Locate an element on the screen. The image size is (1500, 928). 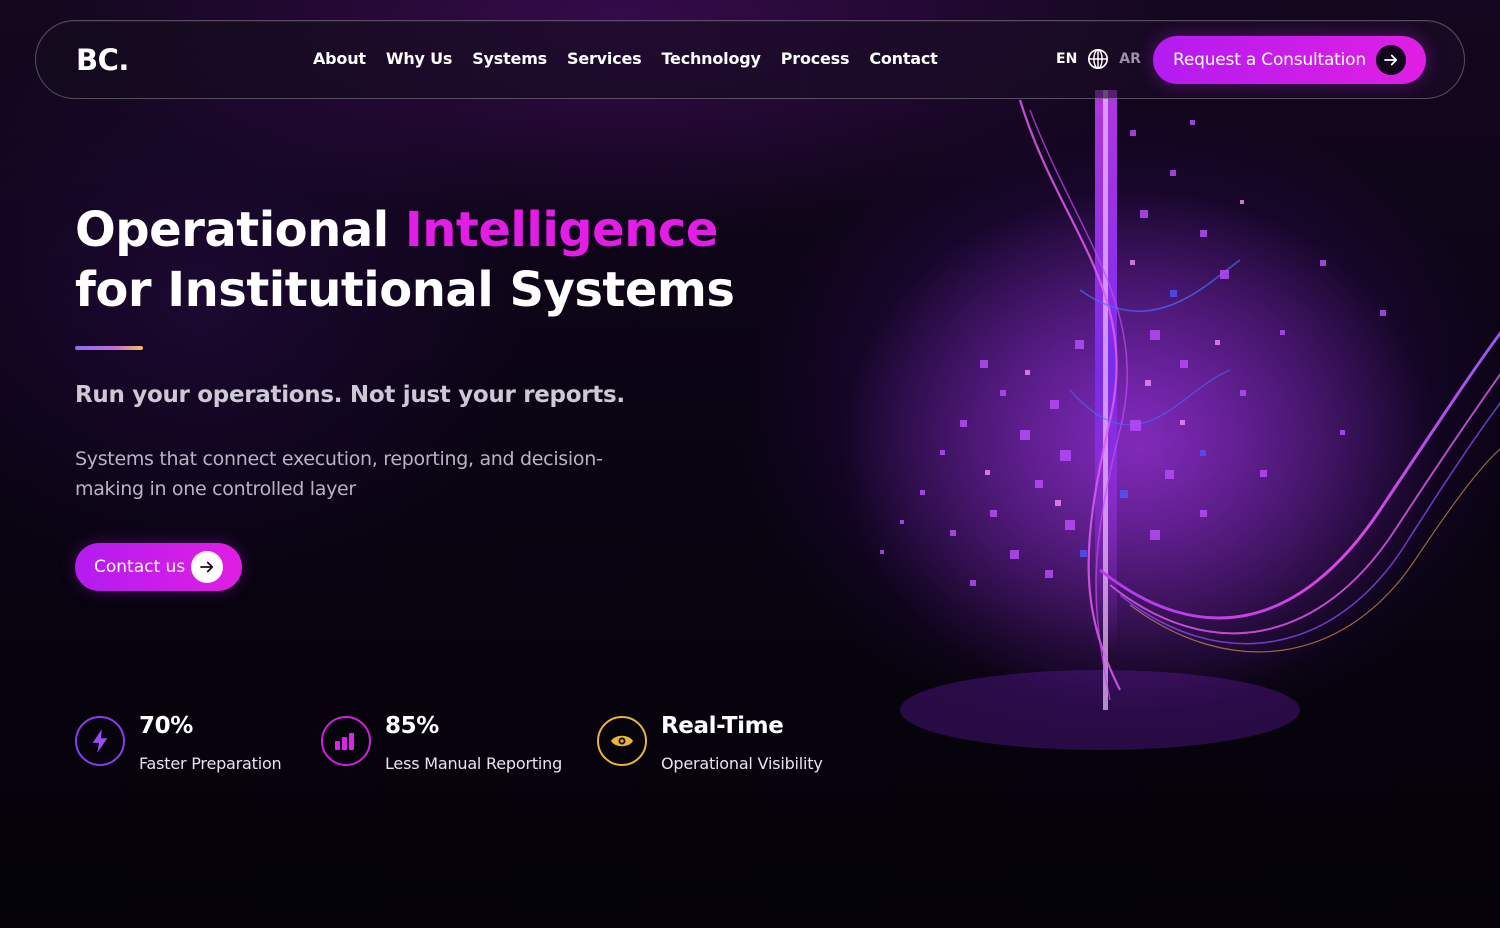
request-consultation-button: Request a Consultation is located at coordinates (1289, 60).